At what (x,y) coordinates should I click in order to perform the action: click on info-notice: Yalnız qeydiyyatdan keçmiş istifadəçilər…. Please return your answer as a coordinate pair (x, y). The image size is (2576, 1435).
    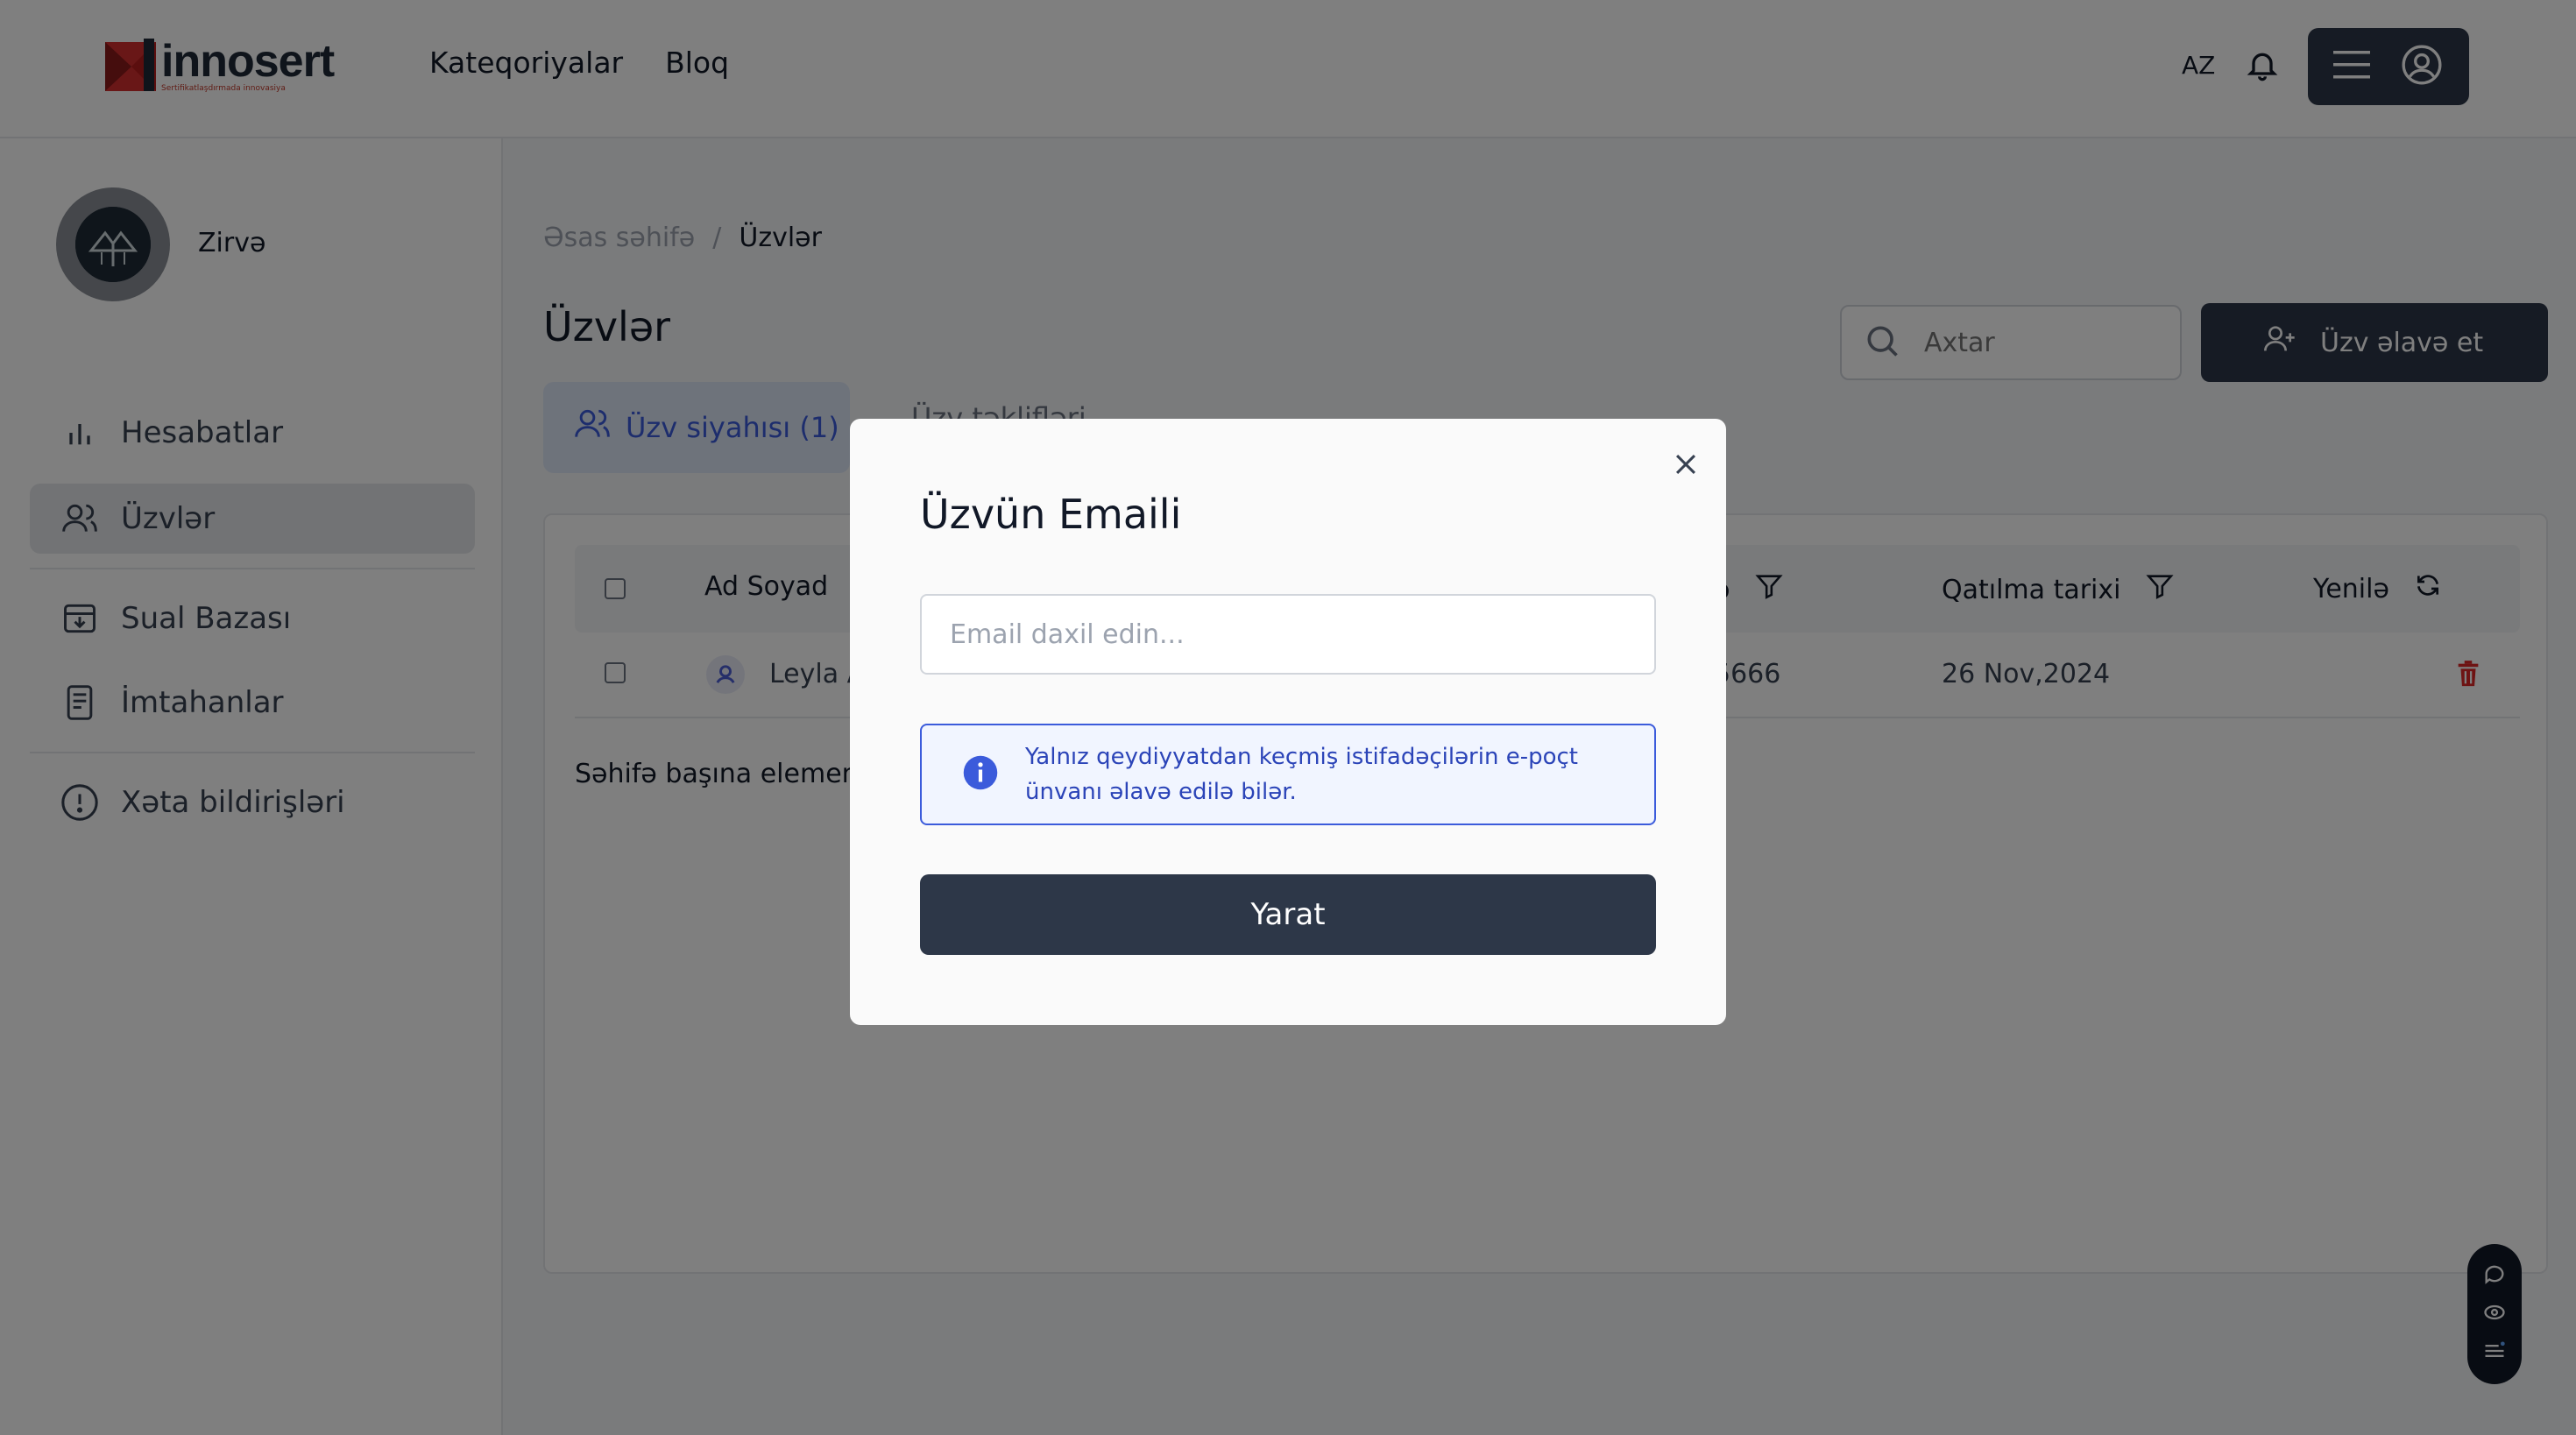
    Looking at the image, I should click on (1288, 774).